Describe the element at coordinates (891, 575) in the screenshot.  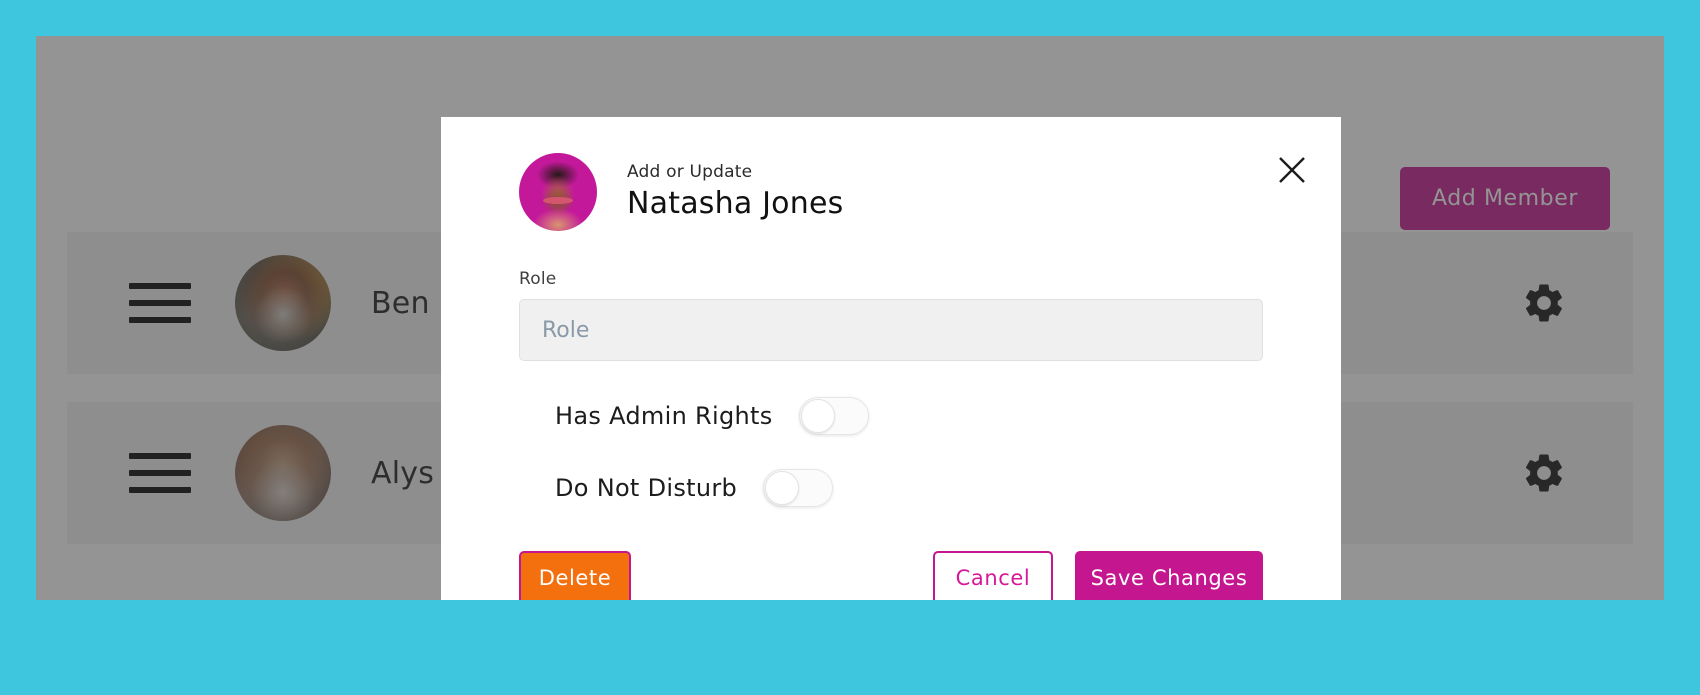
I see `dialog-actions: Delete Cancel Save Changes` at that location.